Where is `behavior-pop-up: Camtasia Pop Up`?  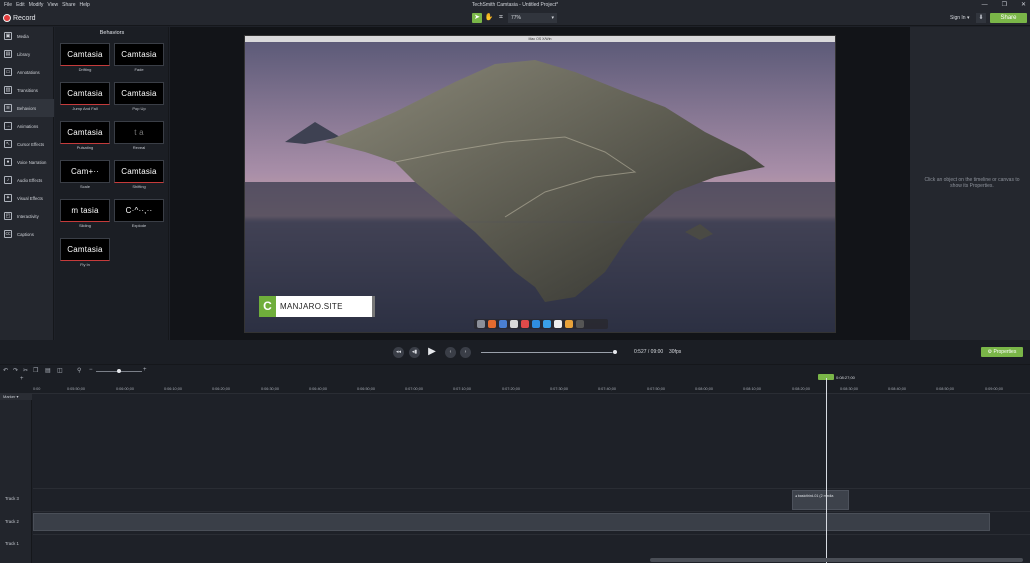 behavior-pop-up: Camtasia Pop Up is located at coordinates (139, 96).